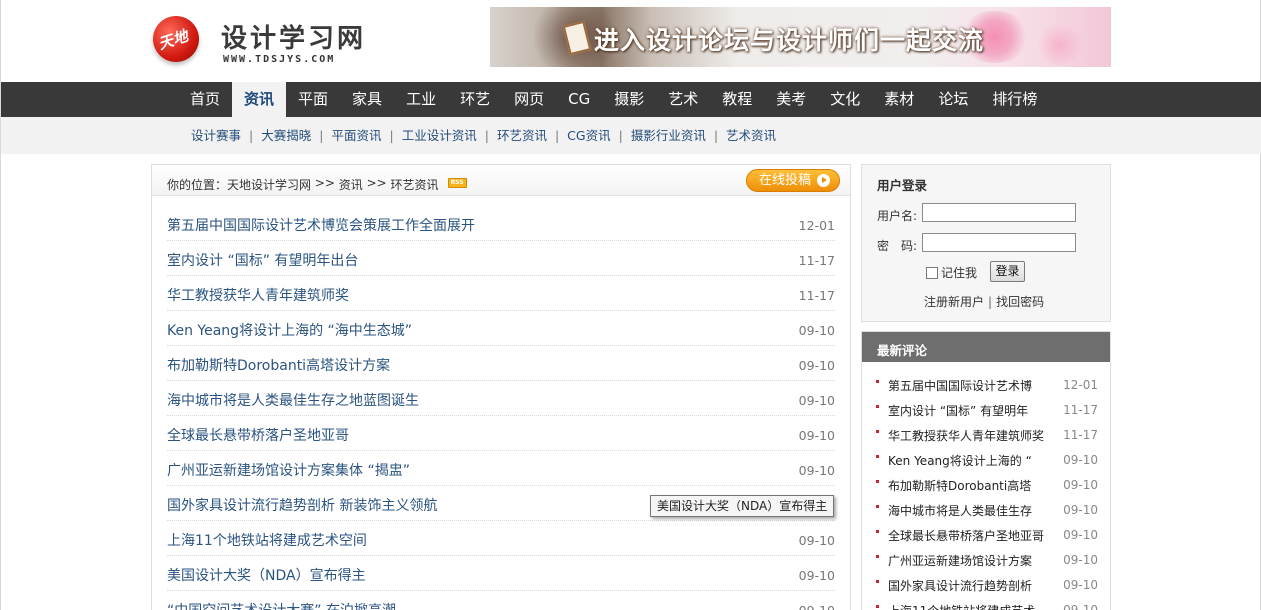  I want to click on main-nav: 首页 资讯 平面 家具 工业 环艺 网页 CG 摄影 艺术 教程 美考 文化 素材 论坛 排行榜, so click(631, 99).